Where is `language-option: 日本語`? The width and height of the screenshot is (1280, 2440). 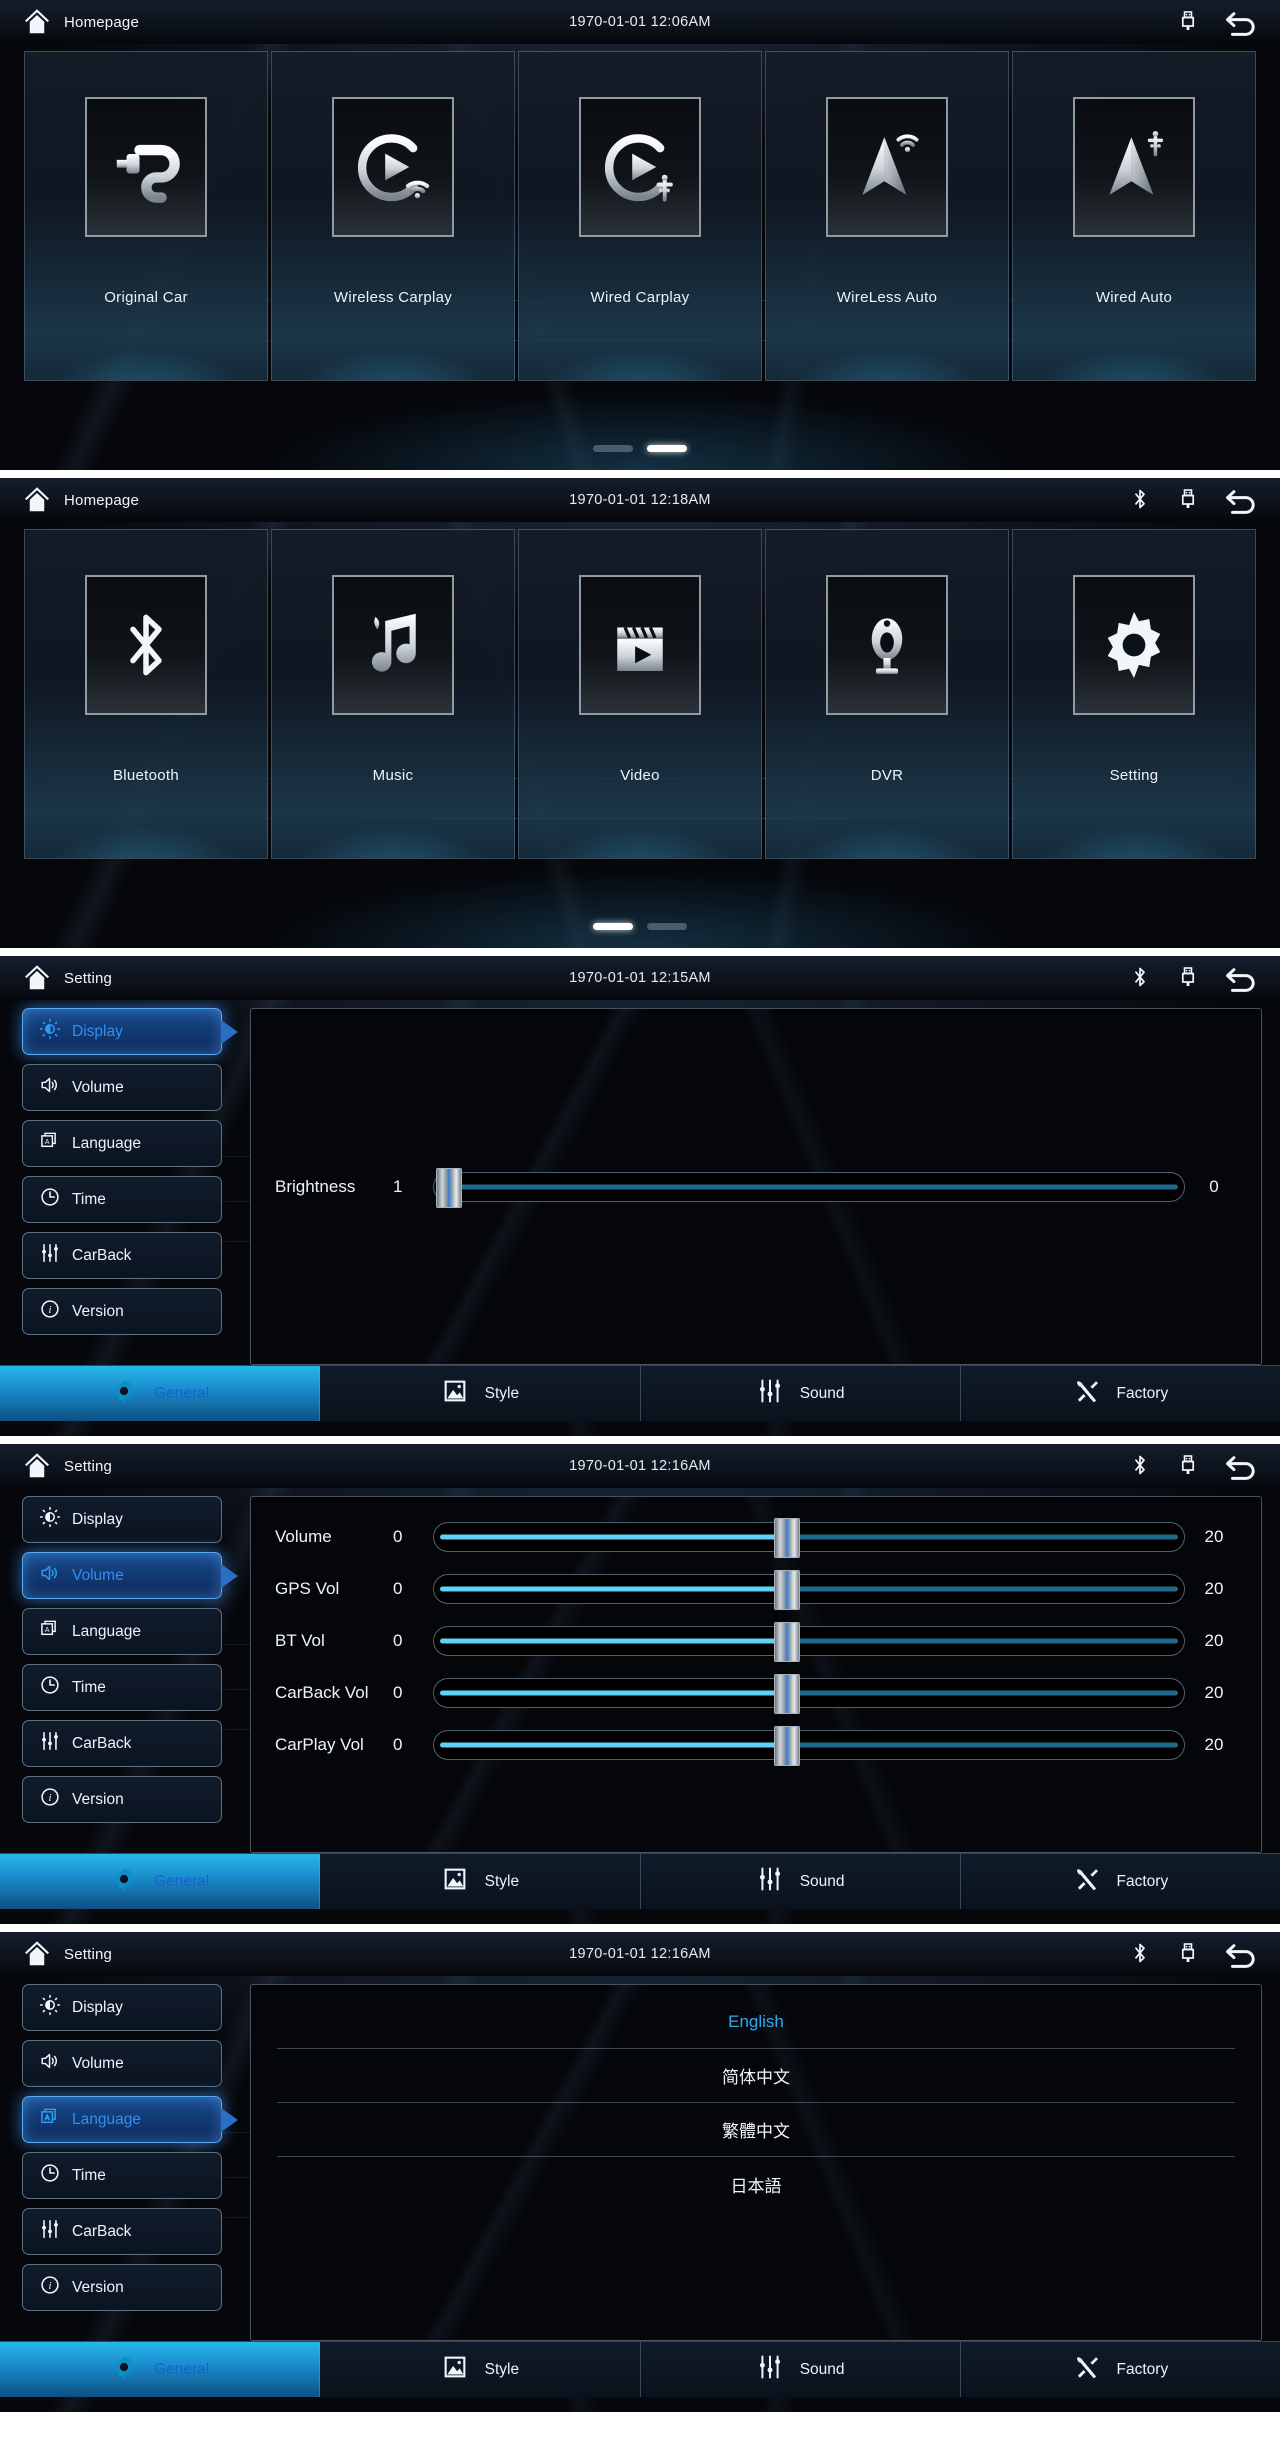 language-option: 日本語 is located at coordinates (756, 2184).